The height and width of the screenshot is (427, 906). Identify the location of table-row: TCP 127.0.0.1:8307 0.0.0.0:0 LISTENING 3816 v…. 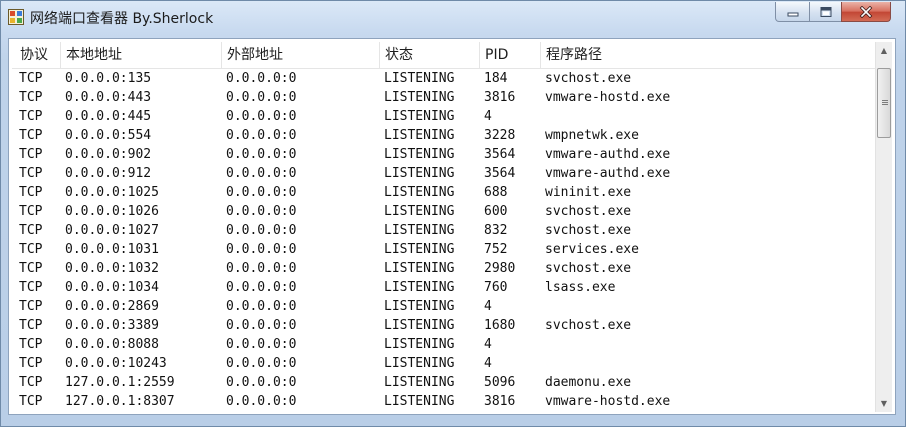
(444, 401).